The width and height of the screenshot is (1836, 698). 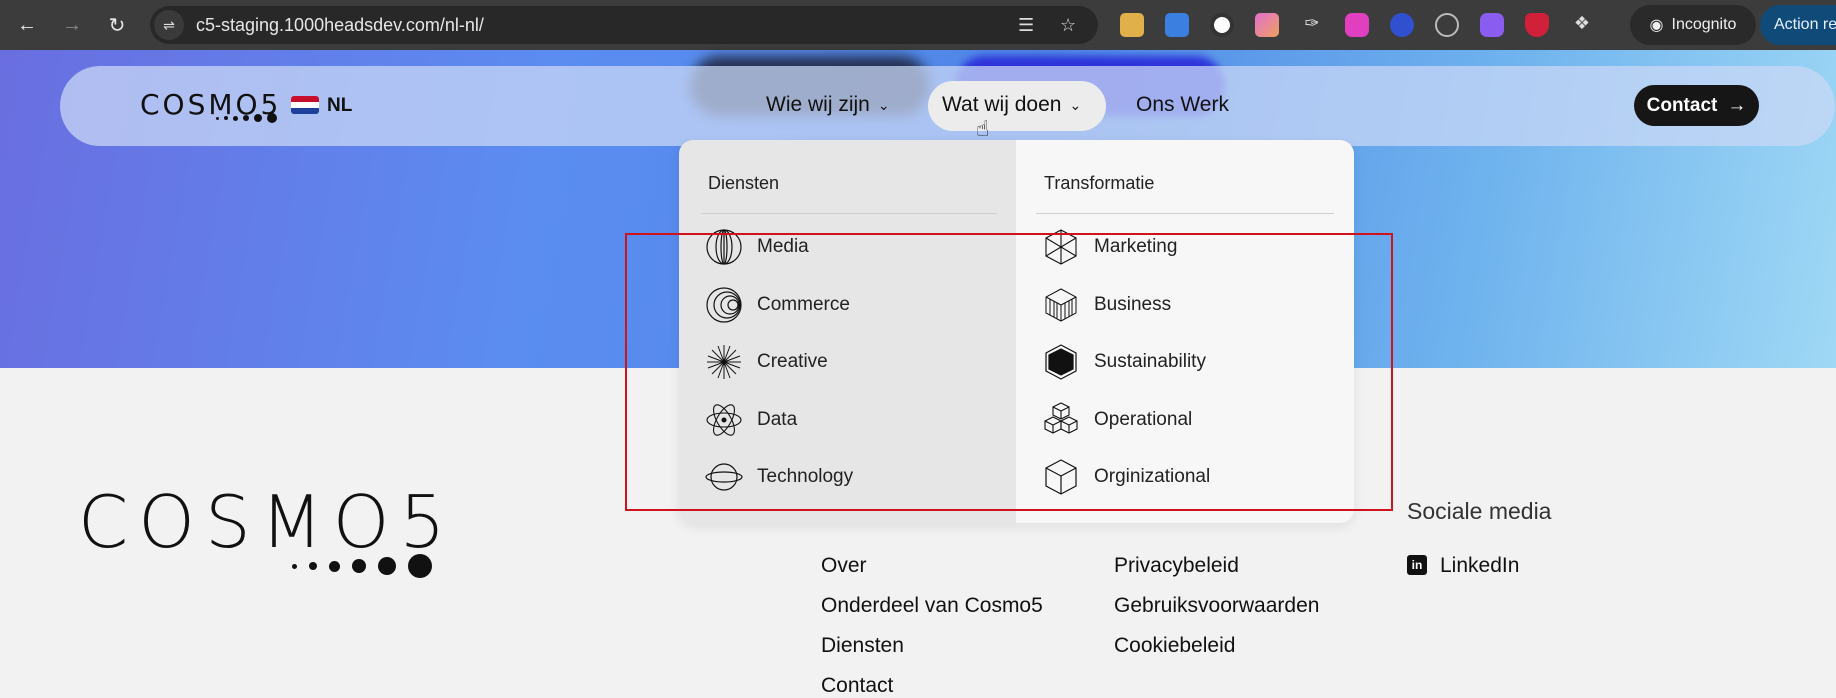 I want to click on bookmark-star-icon: ☆, so click(x=1068, y=25).